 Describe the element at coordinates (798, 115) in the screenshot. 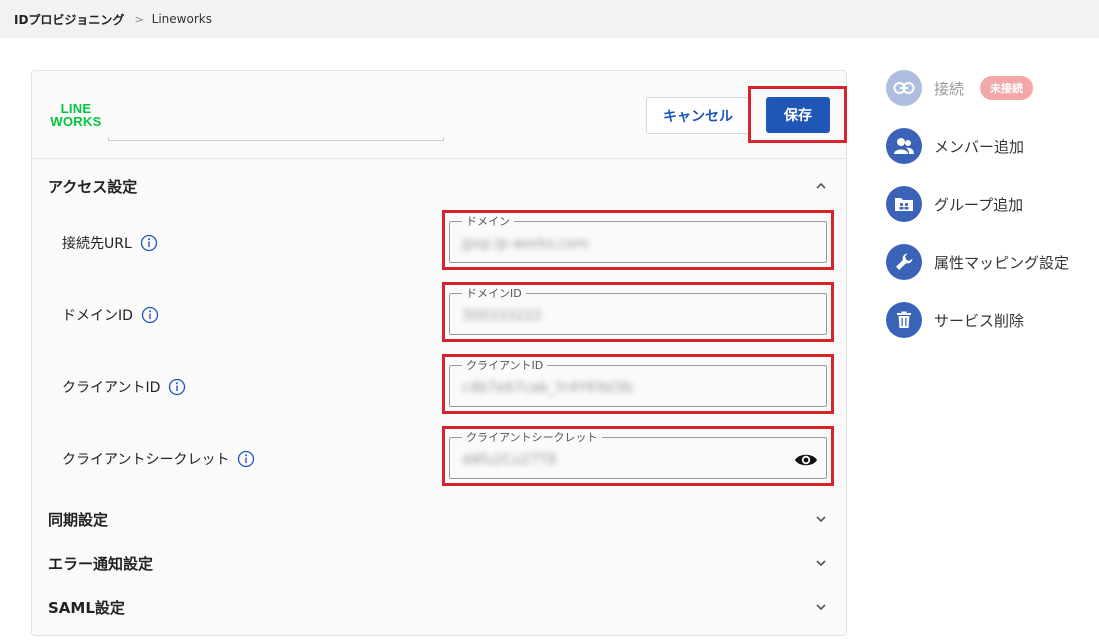

I see `save-button: 保存` at that location.